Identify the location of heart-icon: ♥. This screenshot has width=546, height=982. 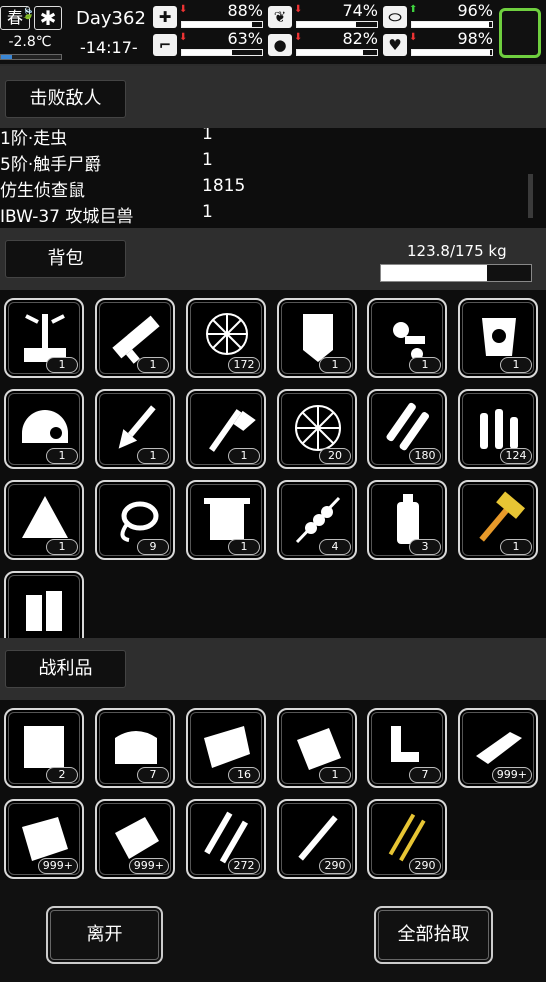
(395, 45).